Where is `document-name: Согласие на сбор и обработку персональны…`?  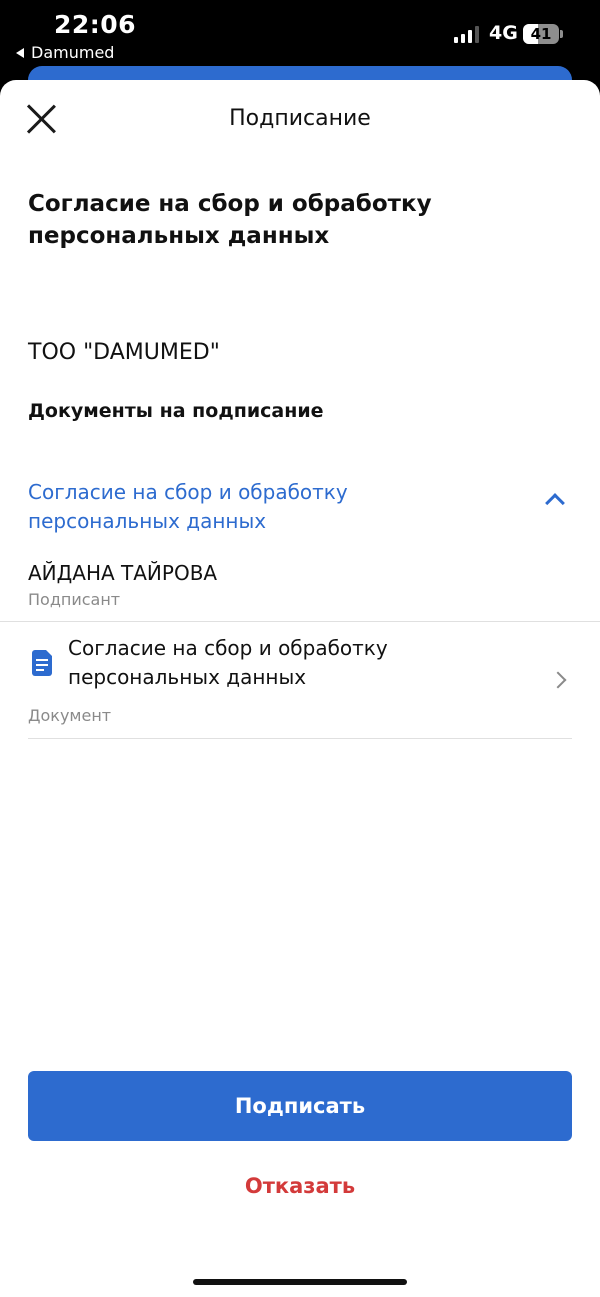 document-name: Согласие на сбор и обработку персональны… is located at coordinates (228, 662).